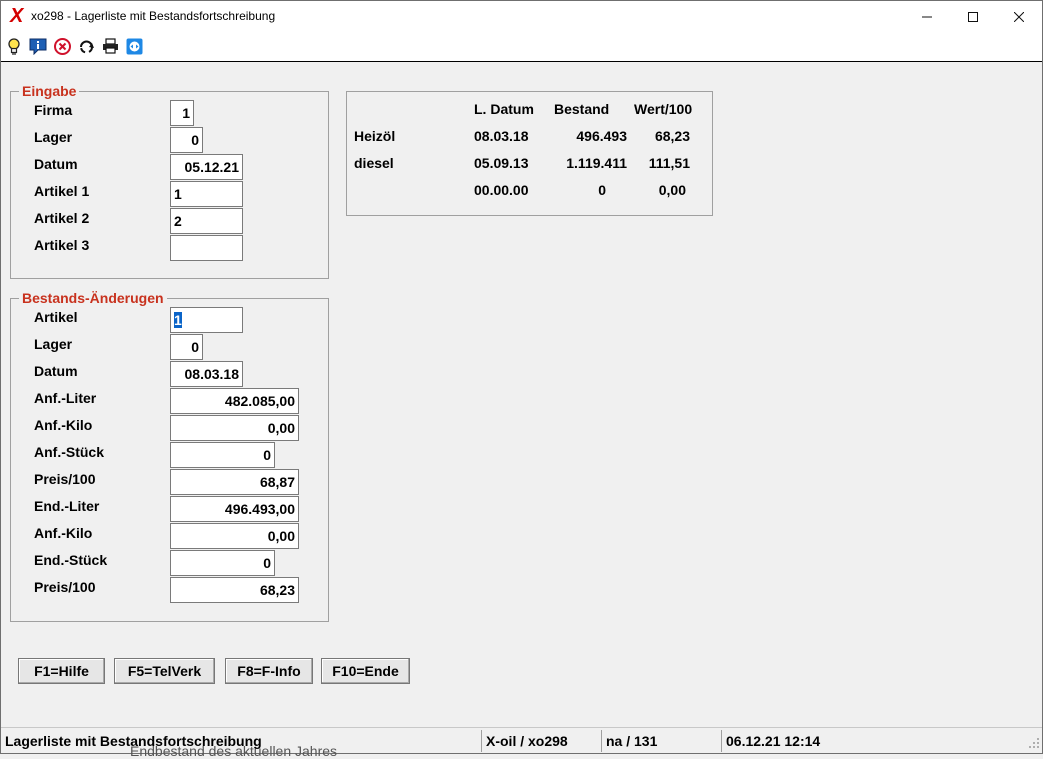 The height and width of the screenshot is (759, 1043). What do you see at coordinates (182, 113) in the screenshot?
I see `firma-input: 1` at bounding box center [182, 113].